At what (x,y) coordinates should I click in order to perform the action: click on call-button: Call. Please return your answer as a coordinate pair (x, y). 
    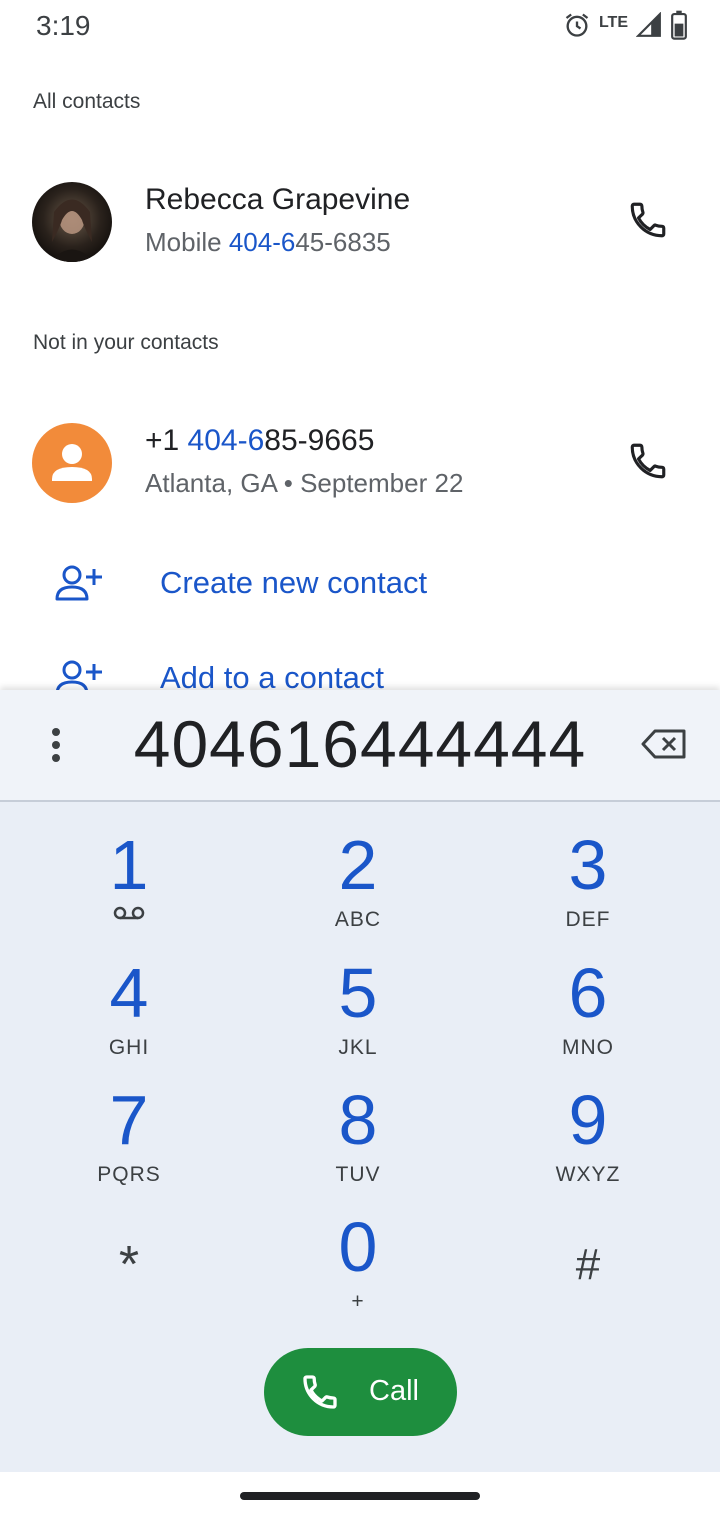
    Looking at the image, I should click on (360, 1392).